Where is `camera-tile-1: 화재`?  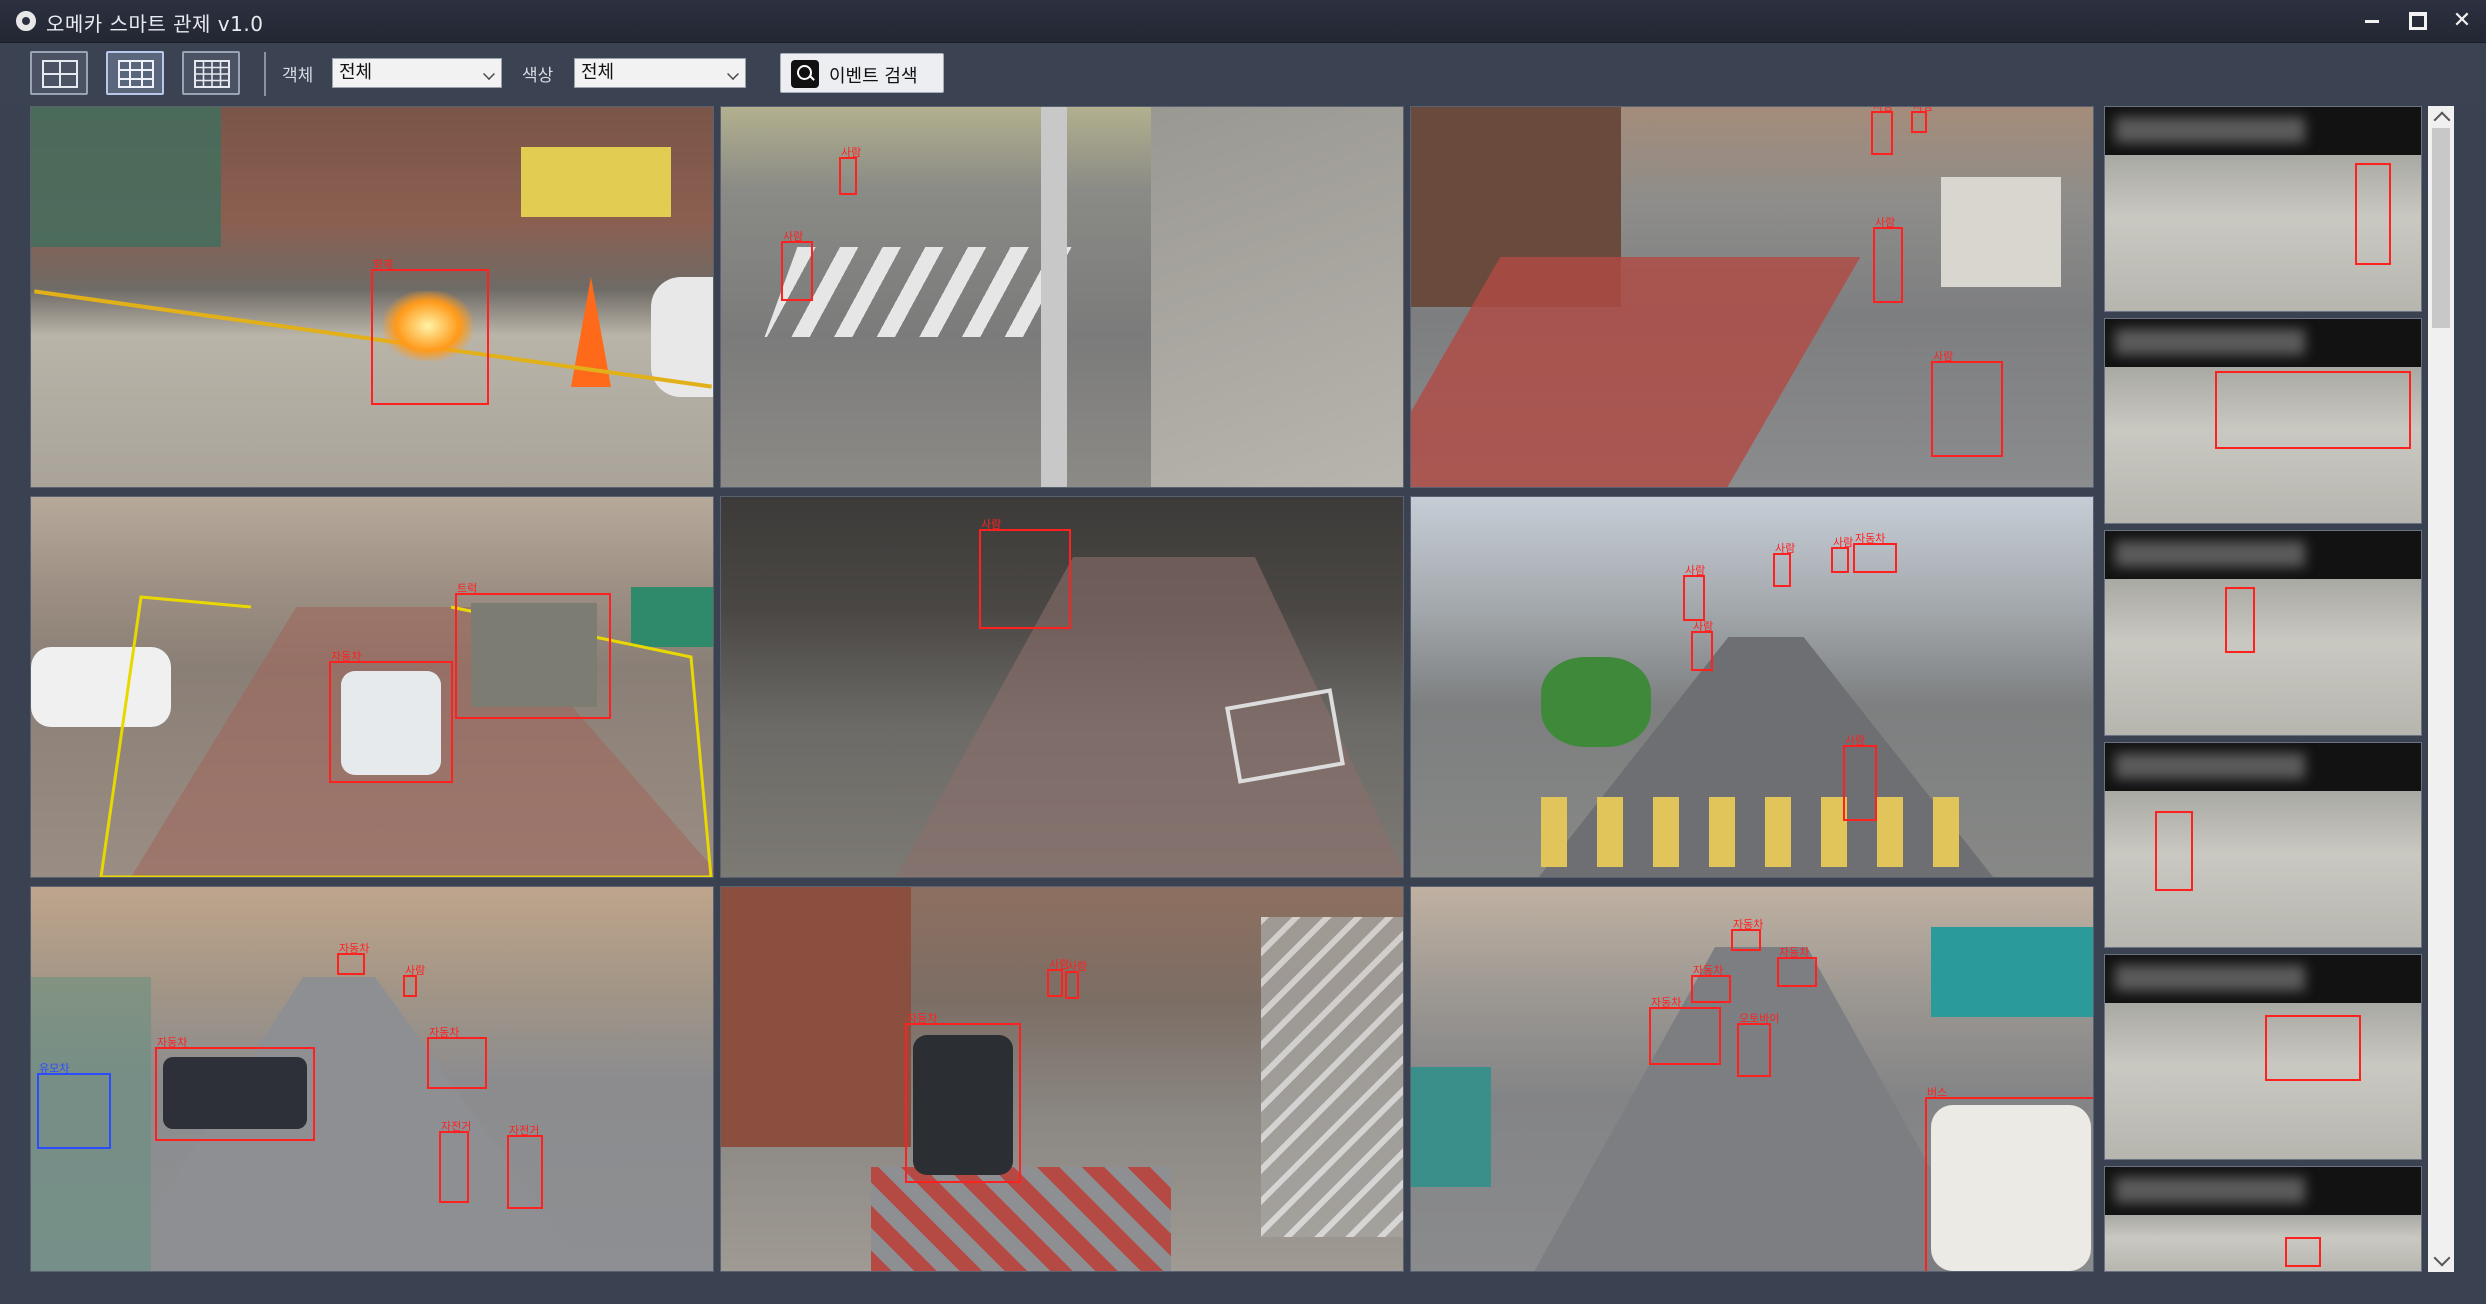
camera-tile-1: 화재 is located at coordinates (372, 297).